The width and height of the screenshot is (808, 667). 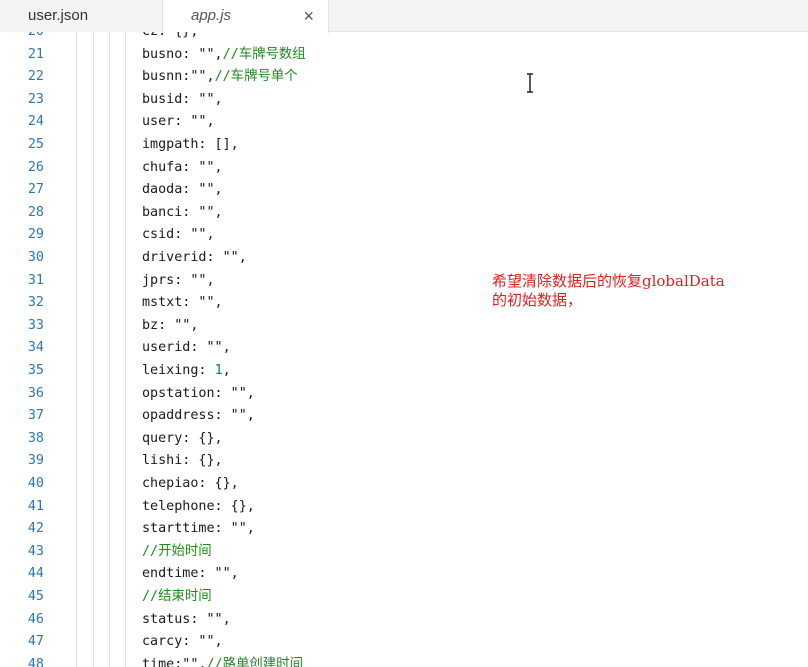 I want to click on code-text: busnn:"",//车牌号单个, so click(x=220, y=77).